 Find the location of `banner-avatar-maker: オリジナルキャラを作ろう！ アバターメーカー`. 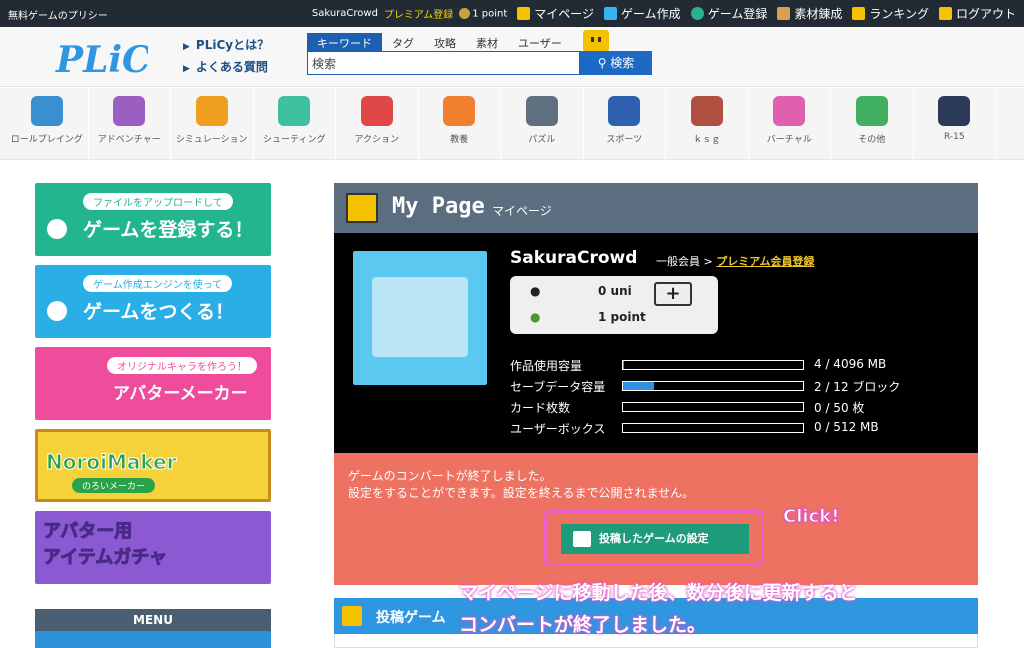

banner-avatar-maker: オリジナルキャラを作ろう！ アバターメーカー is located at coordinates (153, 383).